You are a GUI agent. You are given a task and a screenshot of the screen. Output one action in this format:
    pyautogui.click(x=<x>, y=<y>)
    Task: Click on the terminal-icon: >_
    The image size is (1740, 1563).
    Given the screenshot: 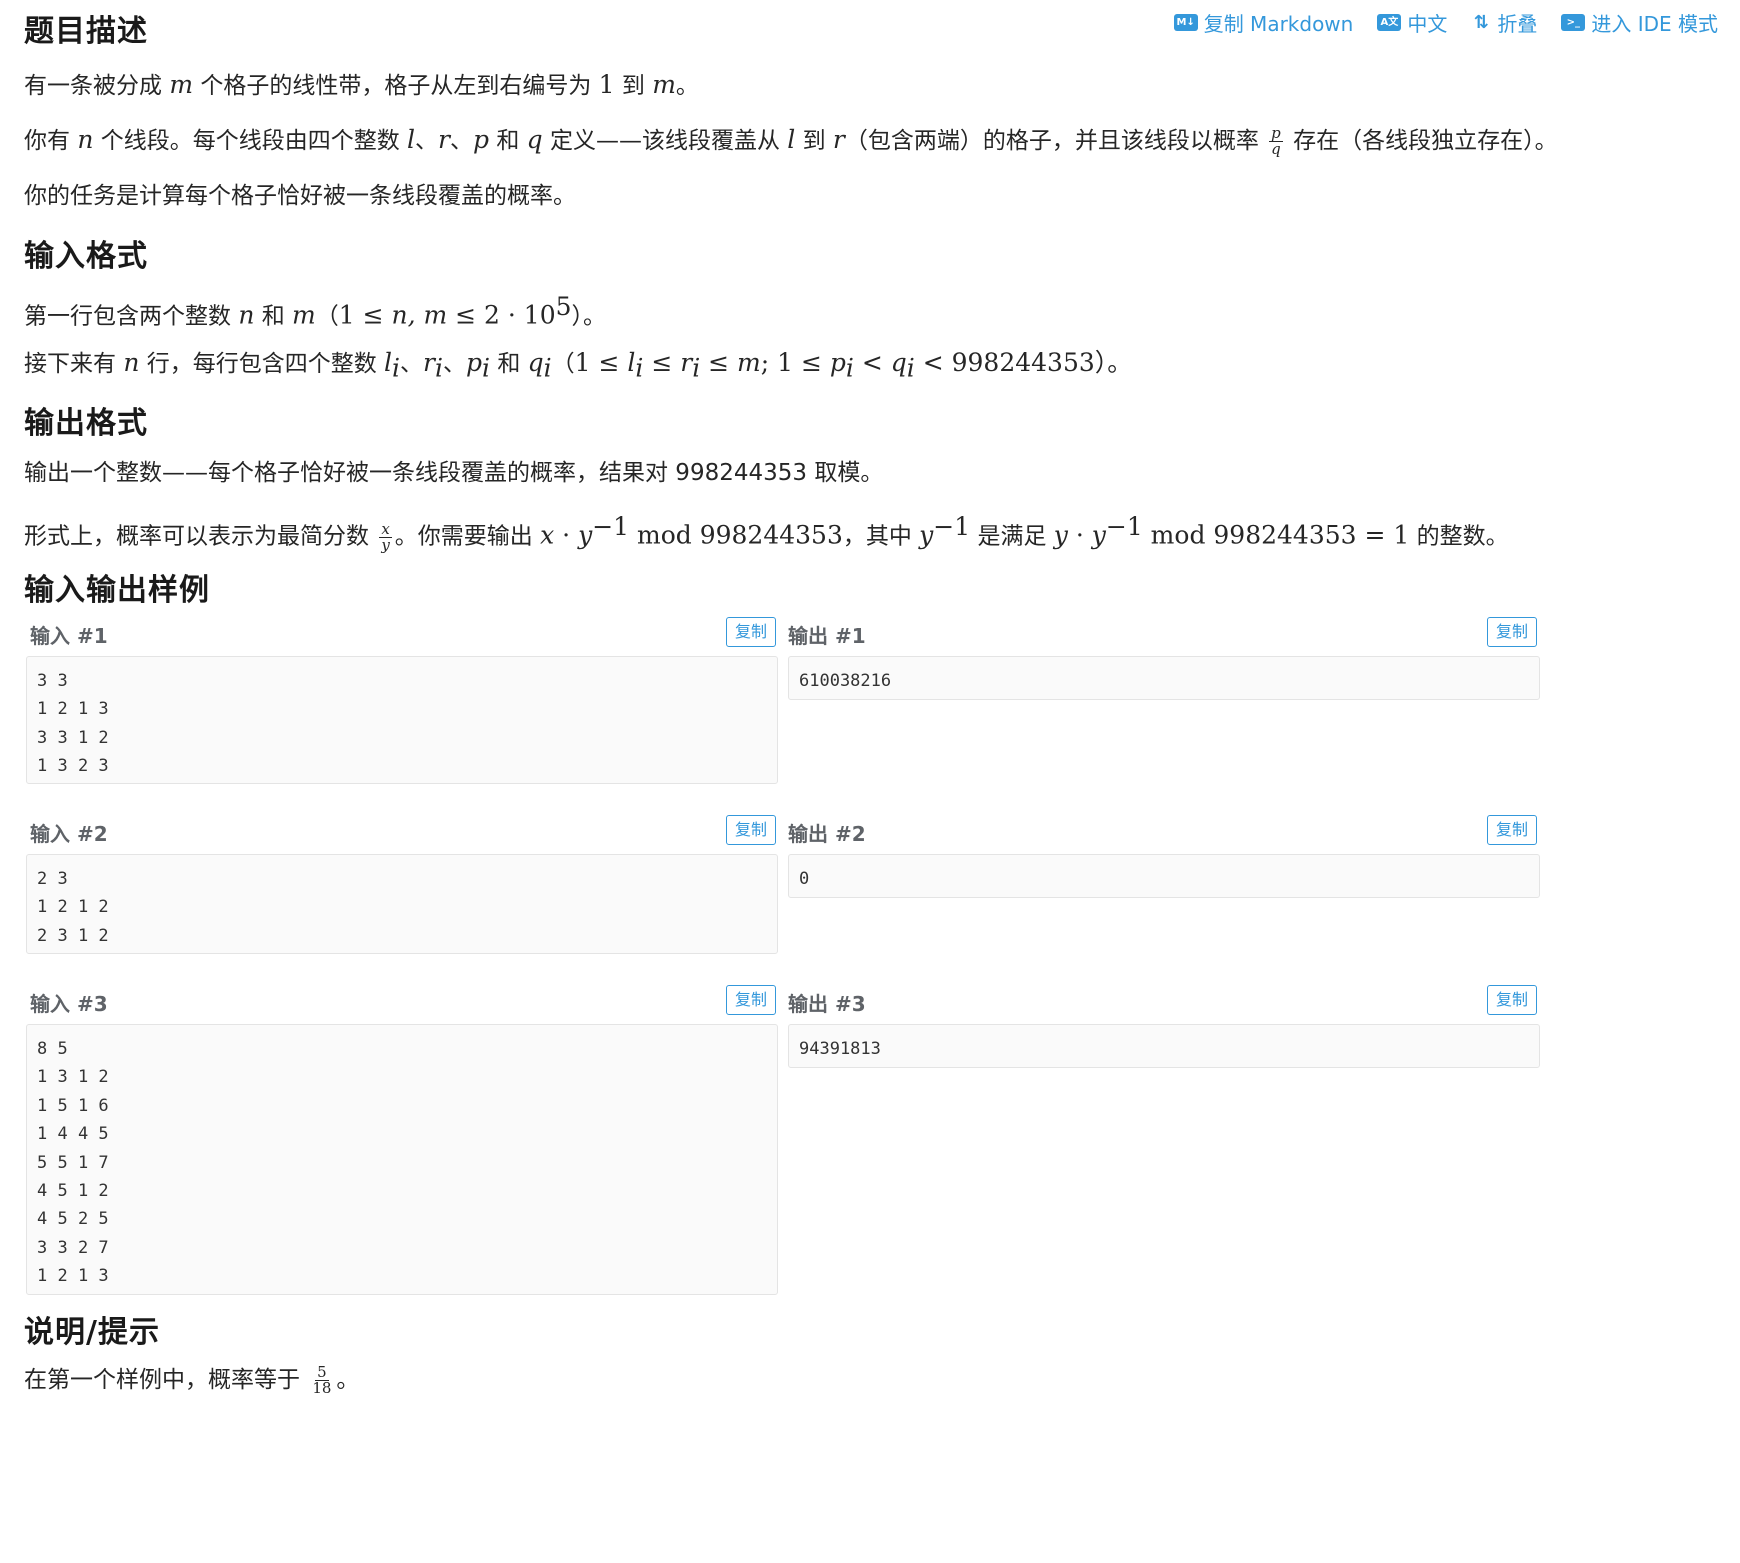 What is the action you would take?
    pyautogui.click(x=1573, y=22)
    